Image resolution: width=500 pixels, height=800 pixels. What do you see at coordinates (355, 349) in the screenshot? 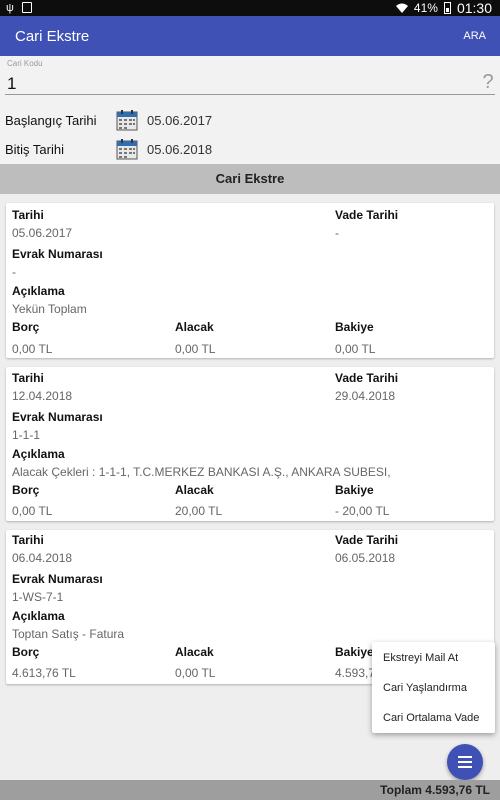
I see `bakiye-value: 0,00 TL` at bounding box center [355, 349].